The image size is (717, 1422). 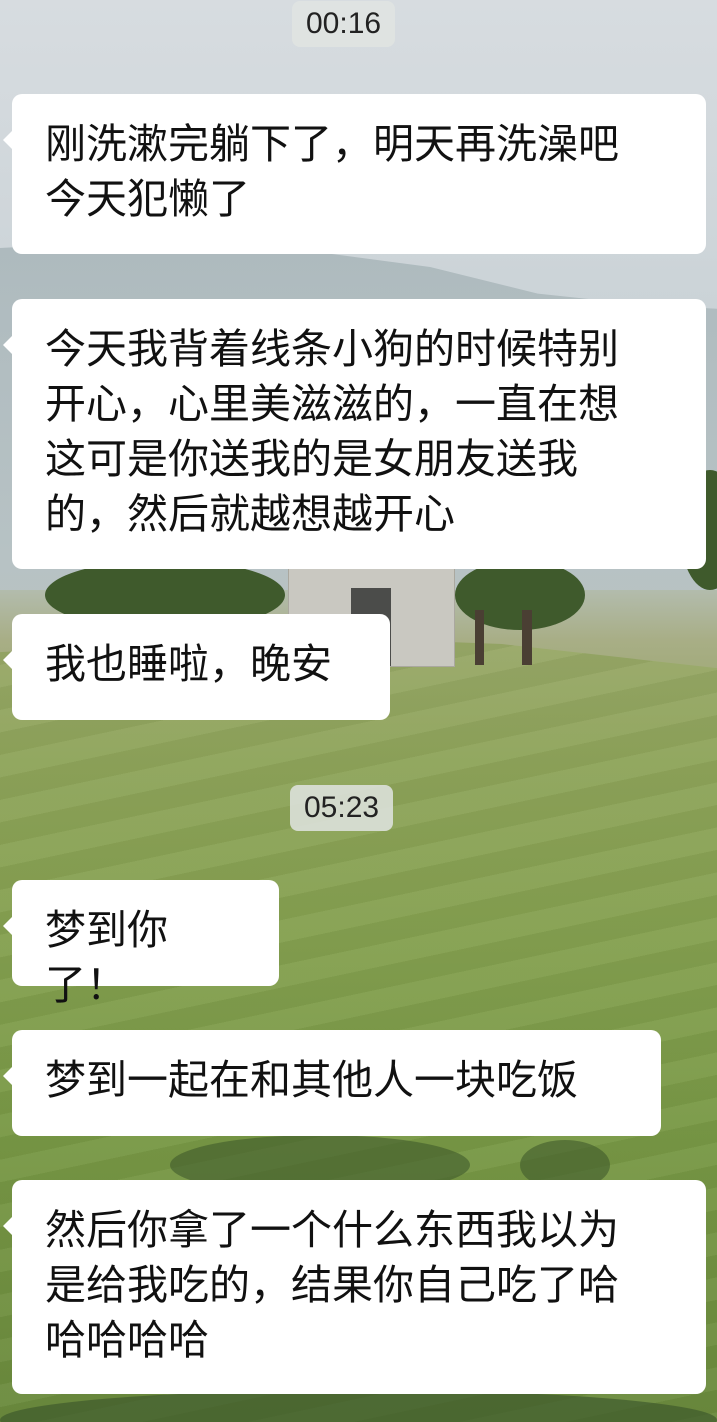 I want to click on message-text: 然后你拿了一个什么东西我以为 是给我吃的，结果你自己吃了哈 哈哈哈哈, so click(x=332, y=1285).